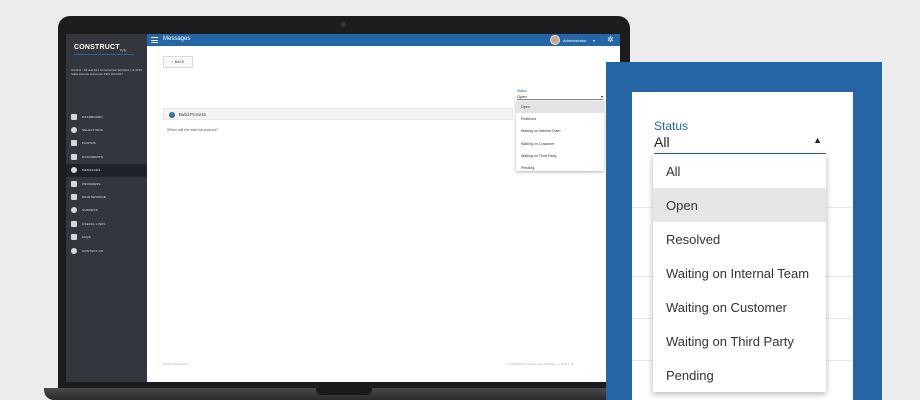 The width and height of the screenshot is (920, 400). I want to click on section-title: Build Process, so click(192, 114).